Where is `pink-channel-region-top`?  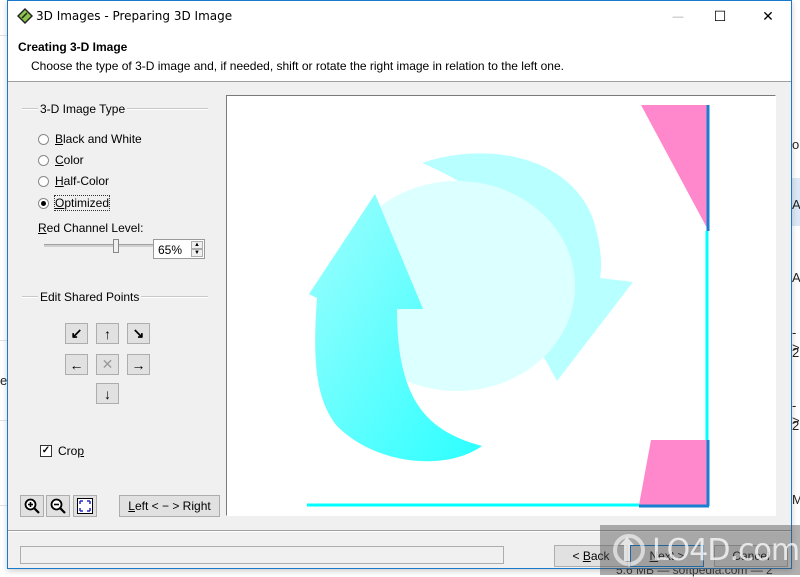
pink-channel-region-top is located at coordinates (674, 166).